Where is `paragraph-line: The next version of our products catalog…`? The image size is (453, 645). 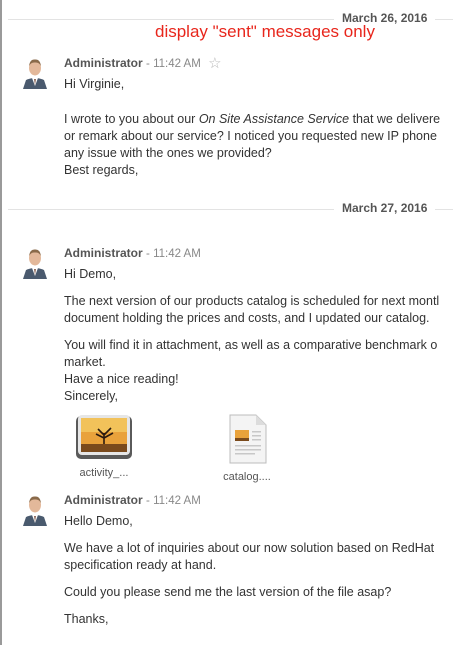 paragraph-line: The next version of our products catalog… is located at coordinates (252, 301).